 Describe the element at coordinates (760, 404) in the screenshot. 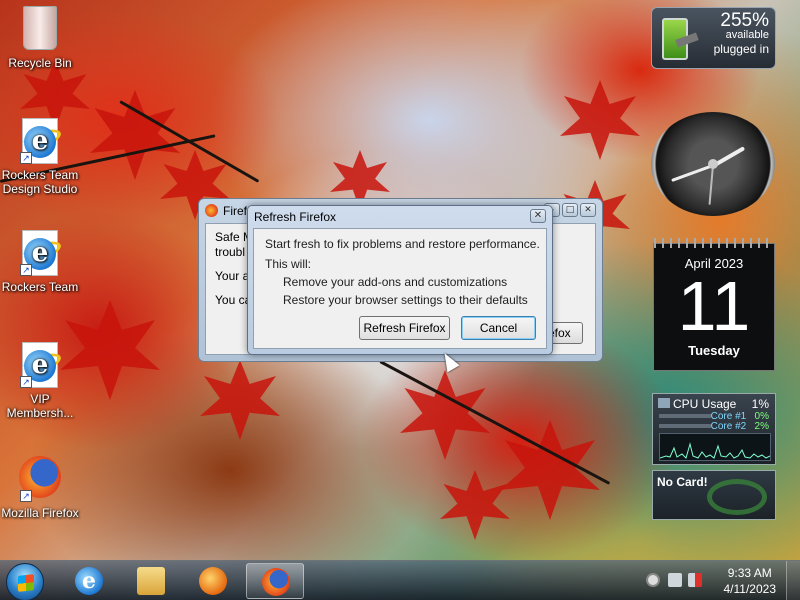

I see `cpu-total: 1%` at that location.